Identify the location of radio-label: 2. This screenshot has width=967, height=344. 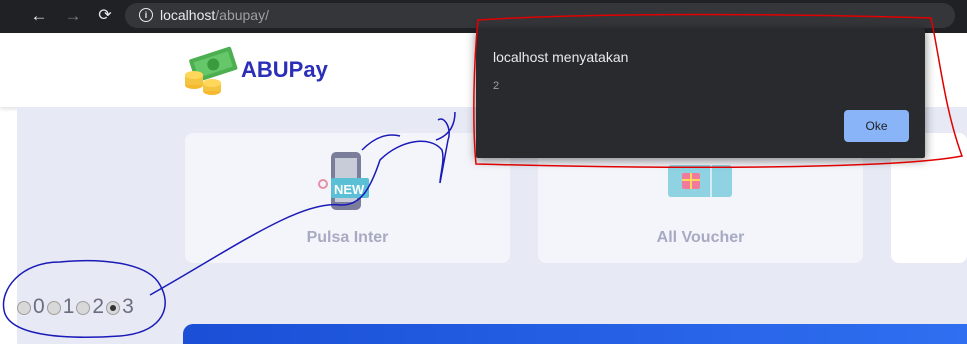
(98, 306).